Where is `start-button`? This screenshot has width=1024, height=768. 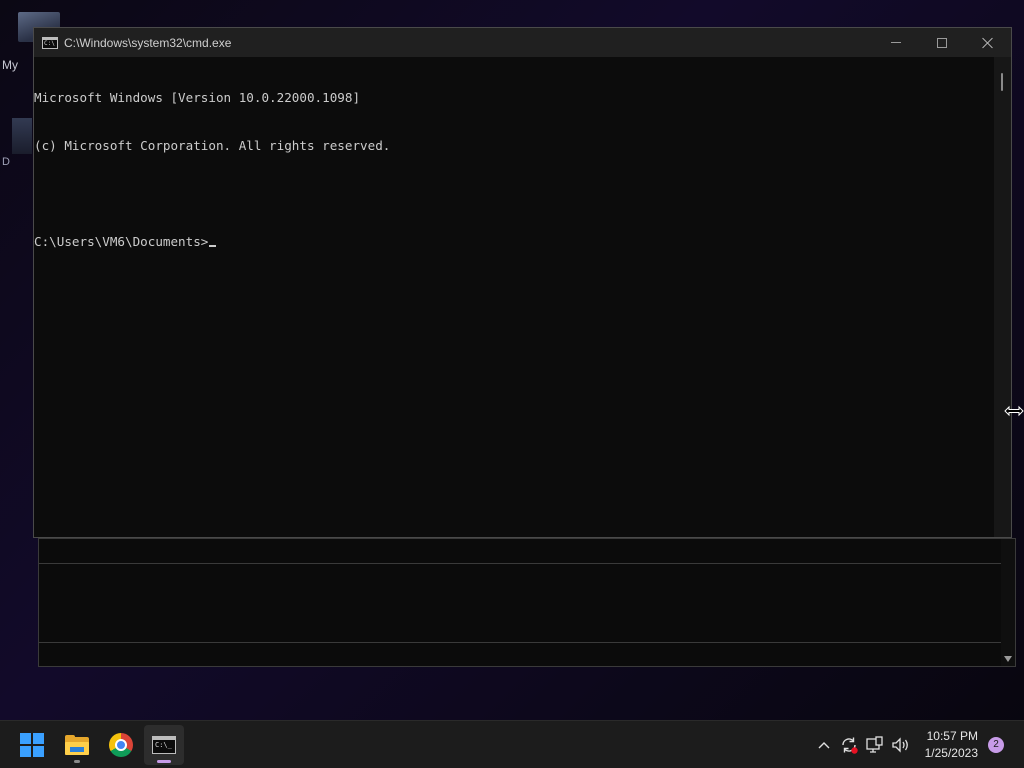 start-button is located at coordinates (32, 745).